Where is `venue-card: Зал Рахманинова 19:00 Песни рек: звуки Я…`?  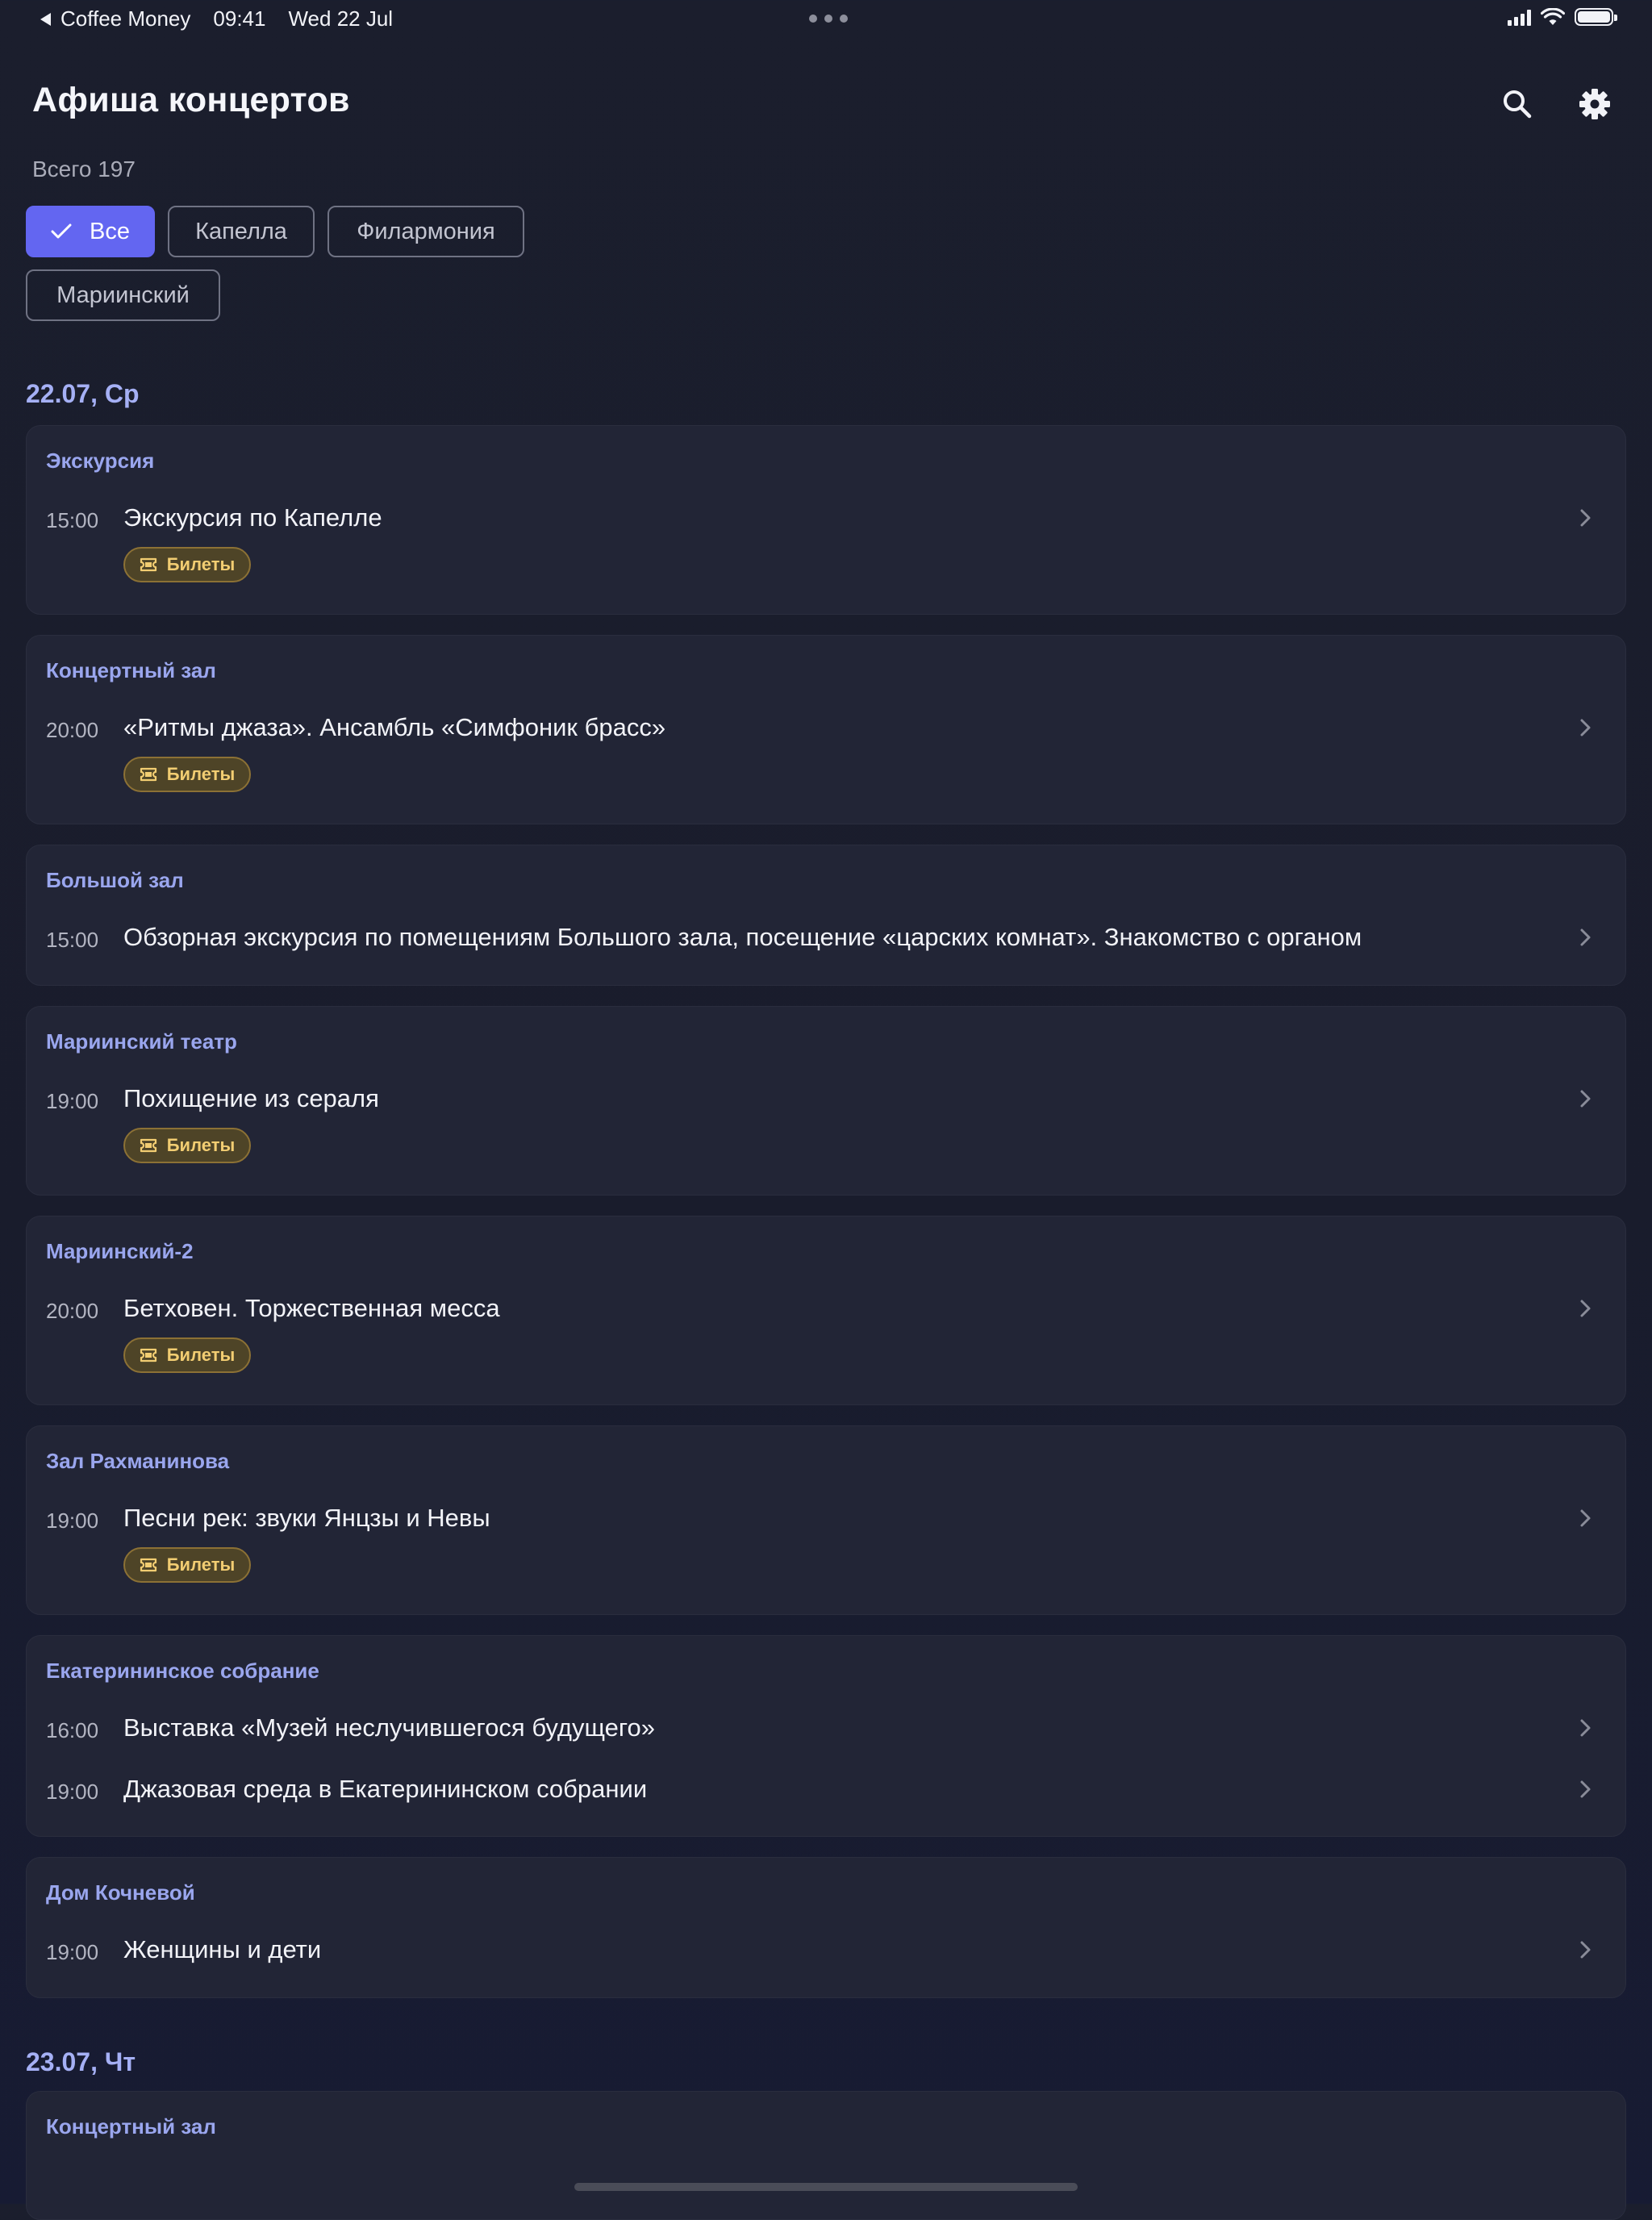
venue-card: Зал Рахманинова 19:00 Песни рек: звуки Я… is located at coordinates (826, 1520).